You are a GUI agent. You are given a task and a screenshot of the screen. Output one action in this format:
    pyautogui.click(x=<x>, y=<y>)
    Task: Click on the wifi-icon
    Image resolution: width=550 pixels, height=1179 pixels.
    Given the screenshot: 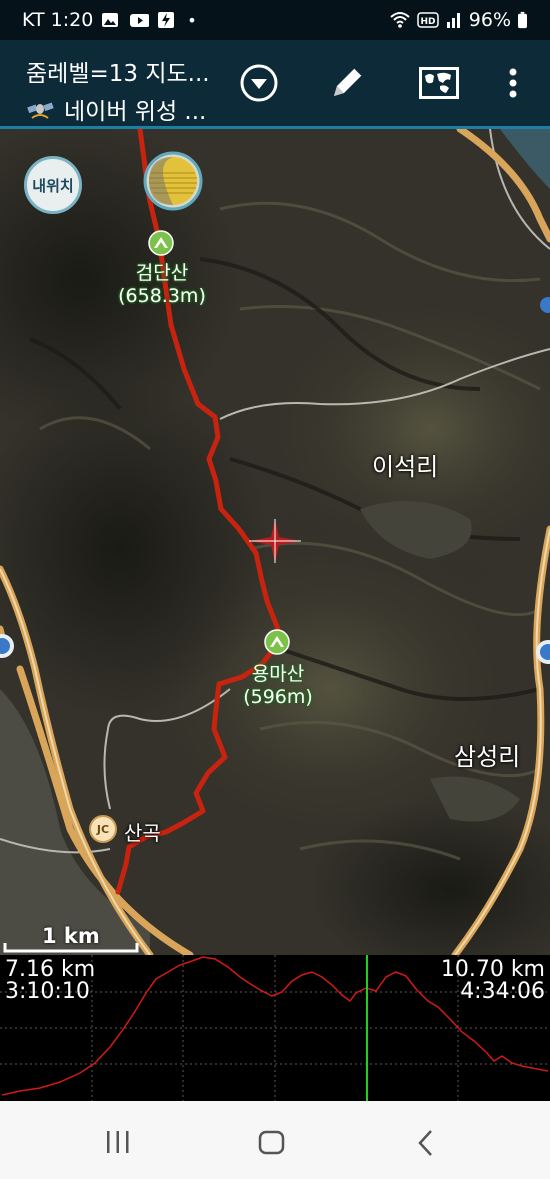 What is the action you would take?
    pyautogui.click(x=400, y=20)
    